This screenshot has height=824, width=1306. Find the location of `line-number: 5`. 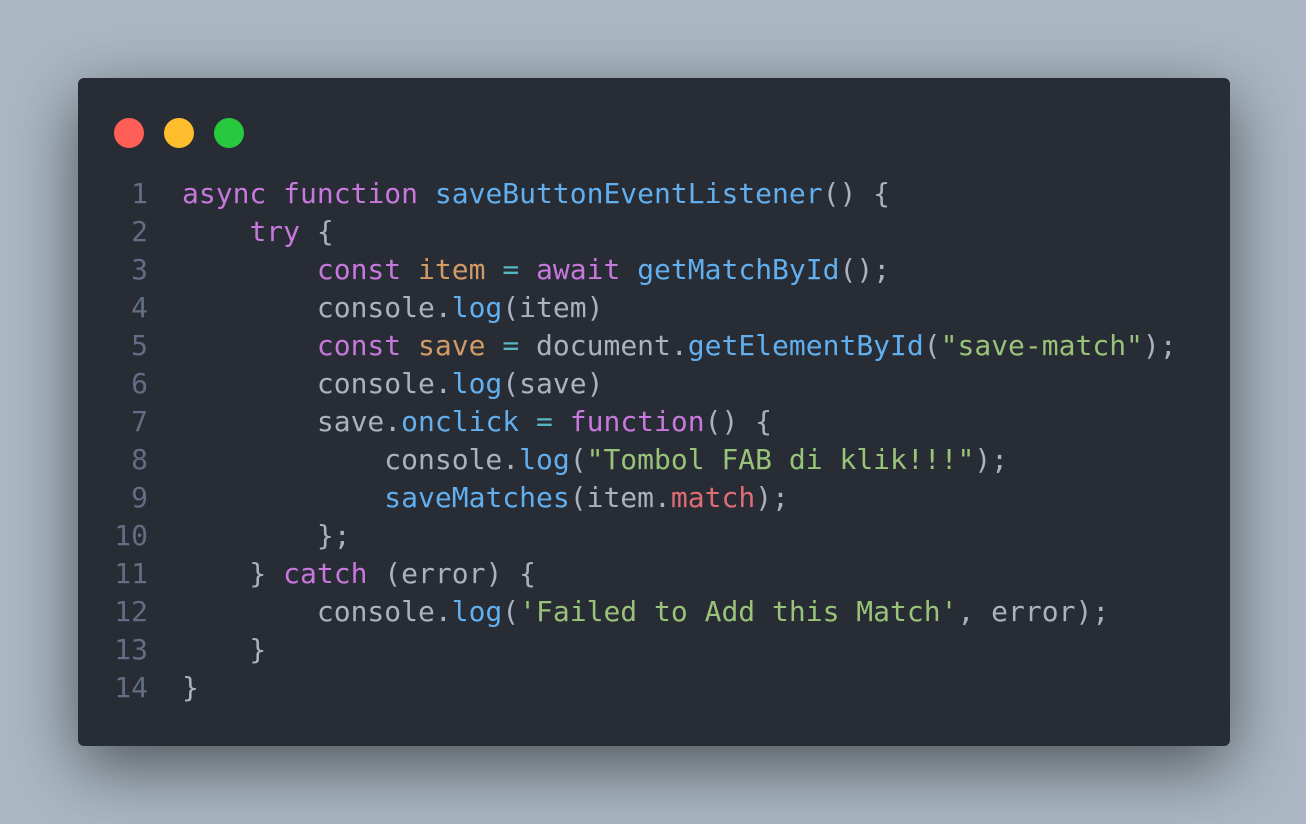

line-number: 5 is located at coordinates (139, 345).